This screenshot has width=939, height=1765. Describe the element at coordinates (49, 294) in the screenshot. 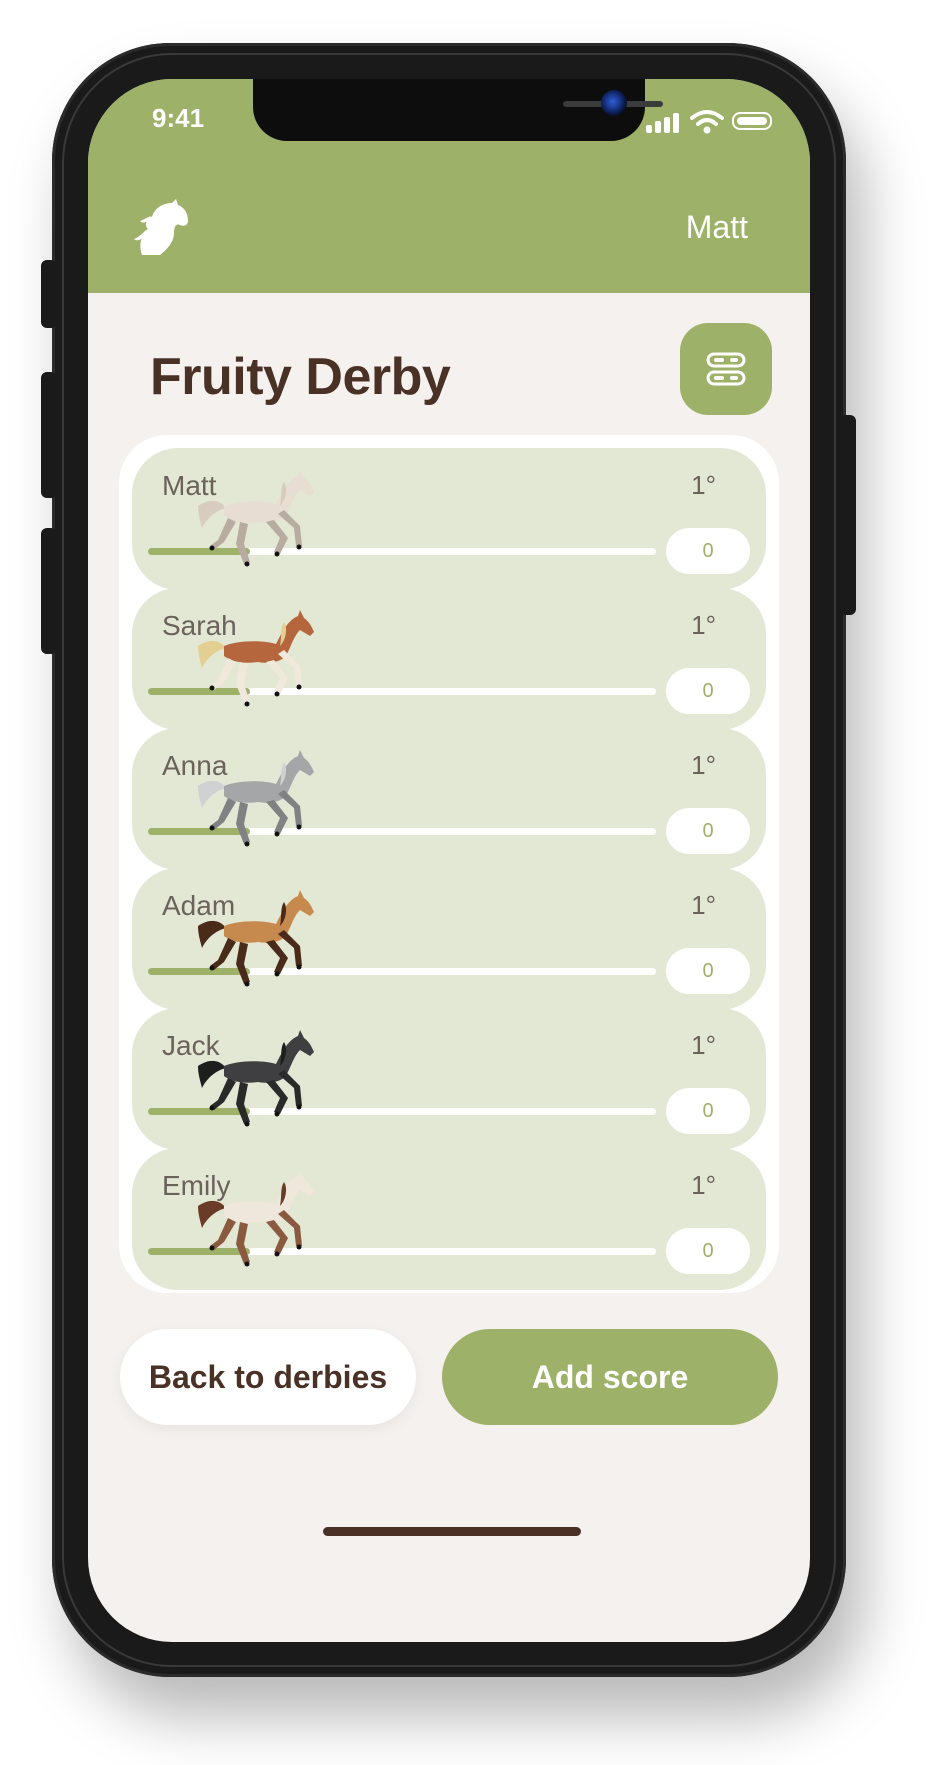

I see `silent-switch` at that location.